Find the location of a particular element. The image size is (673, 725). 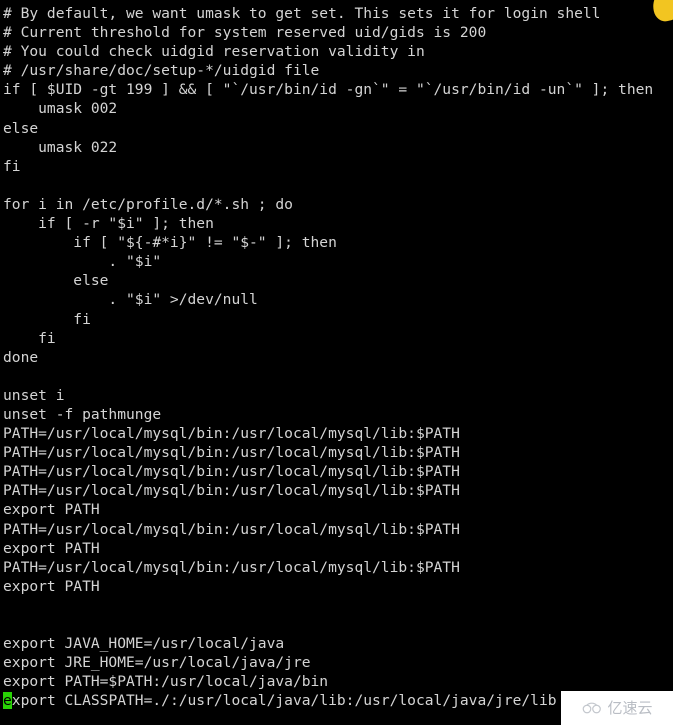

terminal-line: . "$i" is located at coordinates (82, 262).